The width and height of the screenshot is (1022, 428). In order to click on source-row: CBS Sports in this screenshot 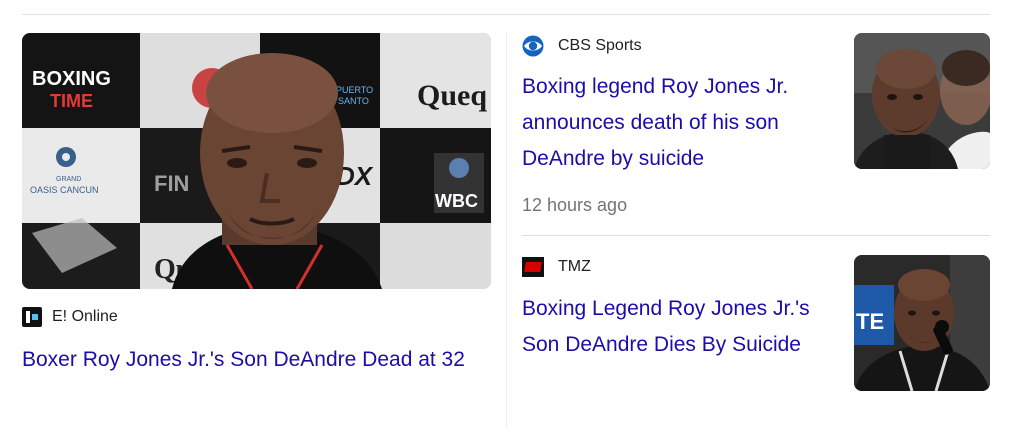, I will do `click(582, 46)`.